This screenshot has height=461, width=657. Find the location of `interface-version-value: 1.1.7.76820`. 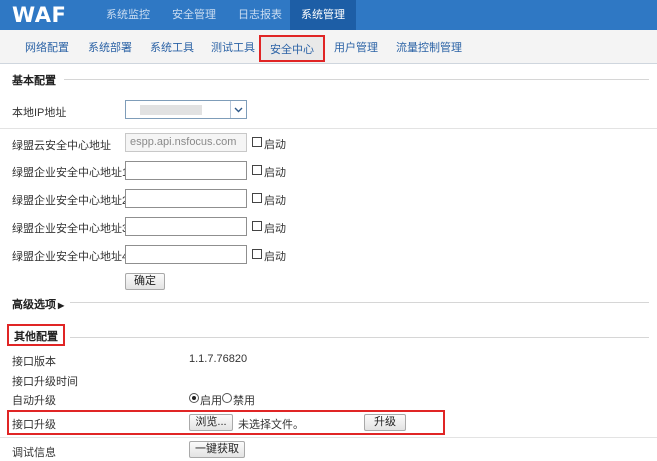

interface-version-value: 1.1.7.76820 is located at coordinates (218, 359).